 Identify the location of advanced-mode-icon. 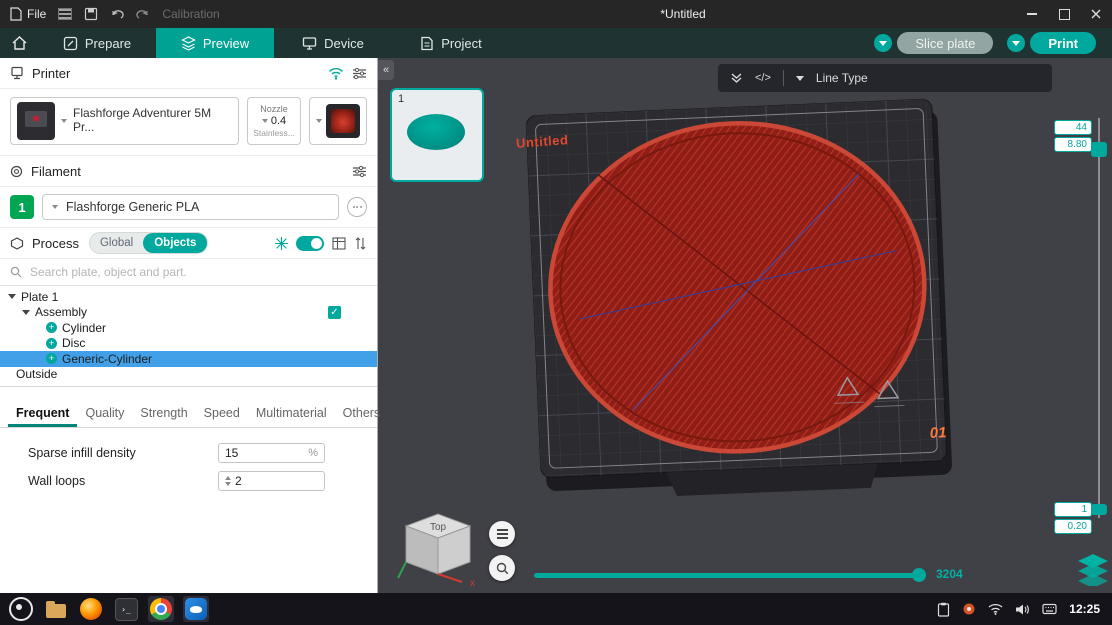
(281, 243).